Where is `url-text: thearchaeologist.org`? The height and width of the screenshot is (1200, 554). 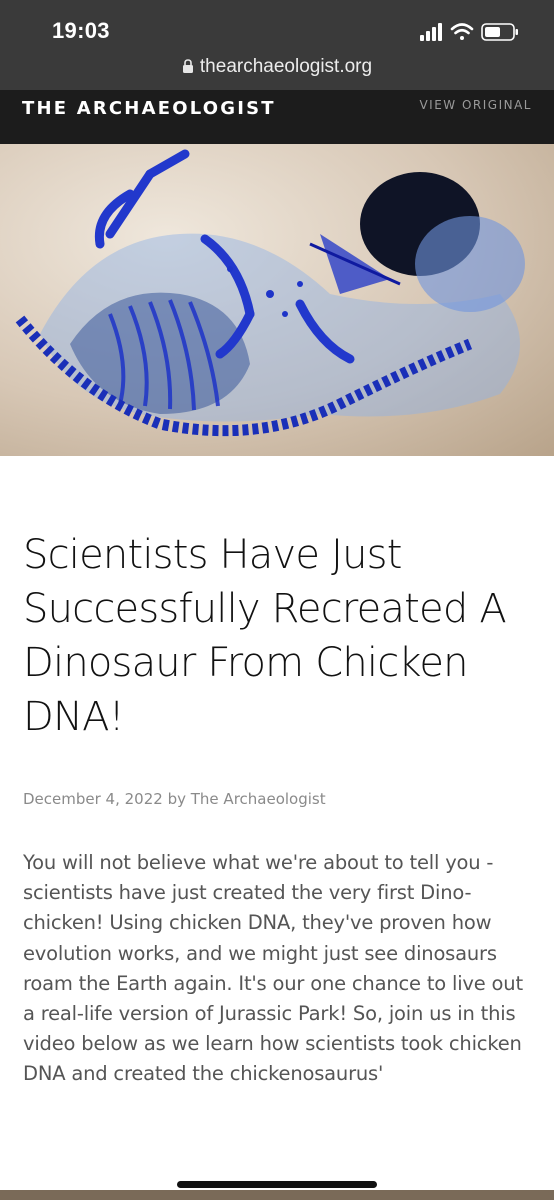
url-text: thearchaeologist.org is located at coordinates (286, 66).